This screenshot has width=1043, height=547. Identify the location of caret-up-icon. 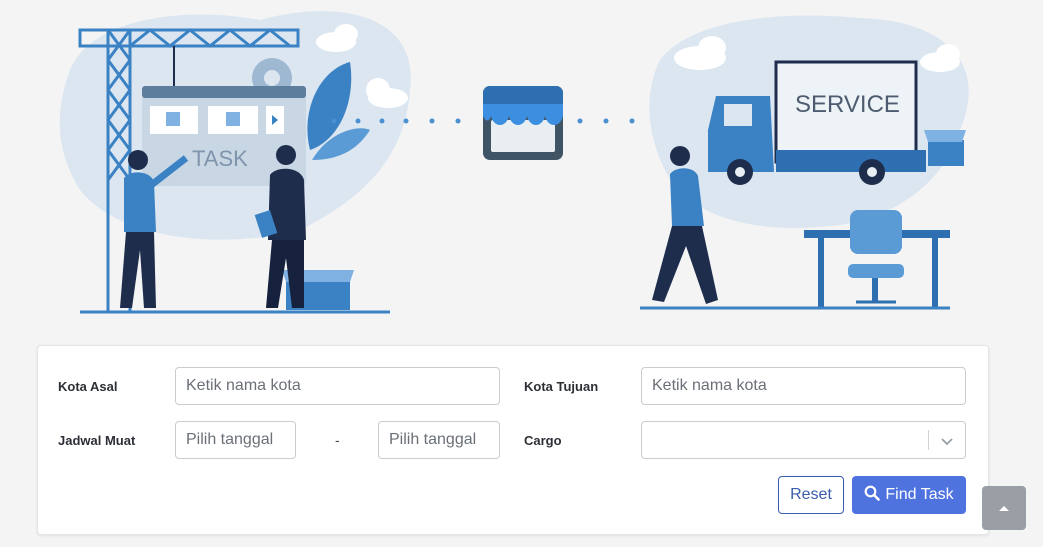
(1004, 508).